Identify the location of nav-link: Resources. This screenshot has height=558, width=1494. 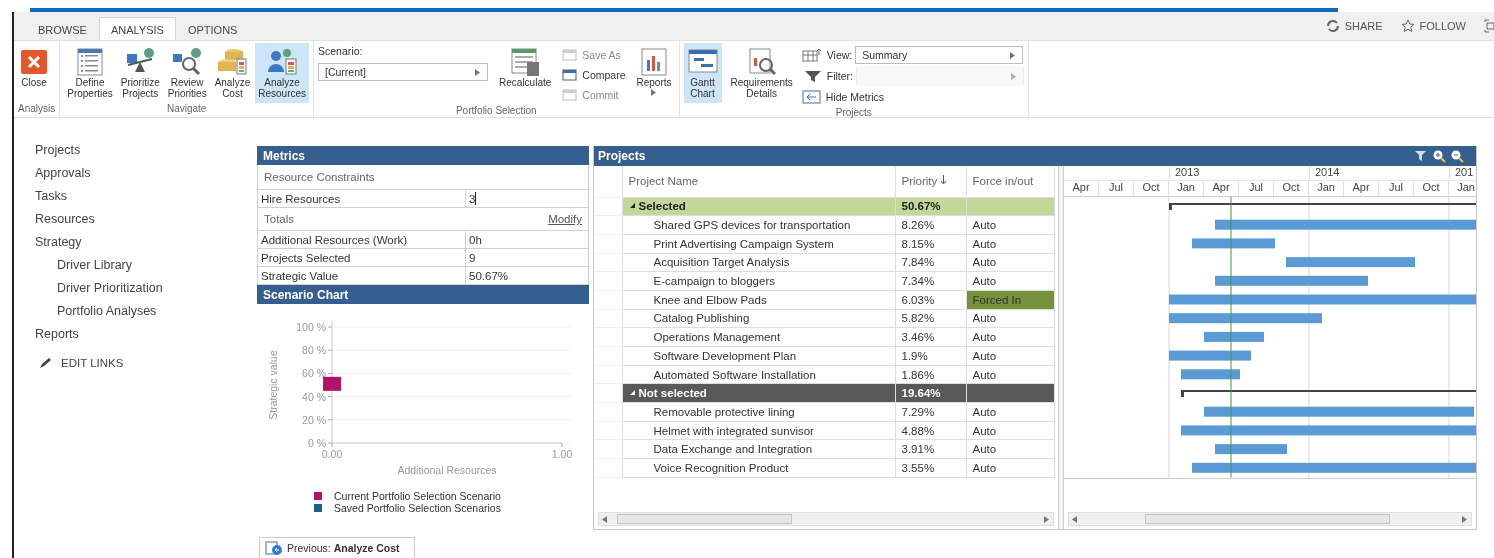
(146, 218).